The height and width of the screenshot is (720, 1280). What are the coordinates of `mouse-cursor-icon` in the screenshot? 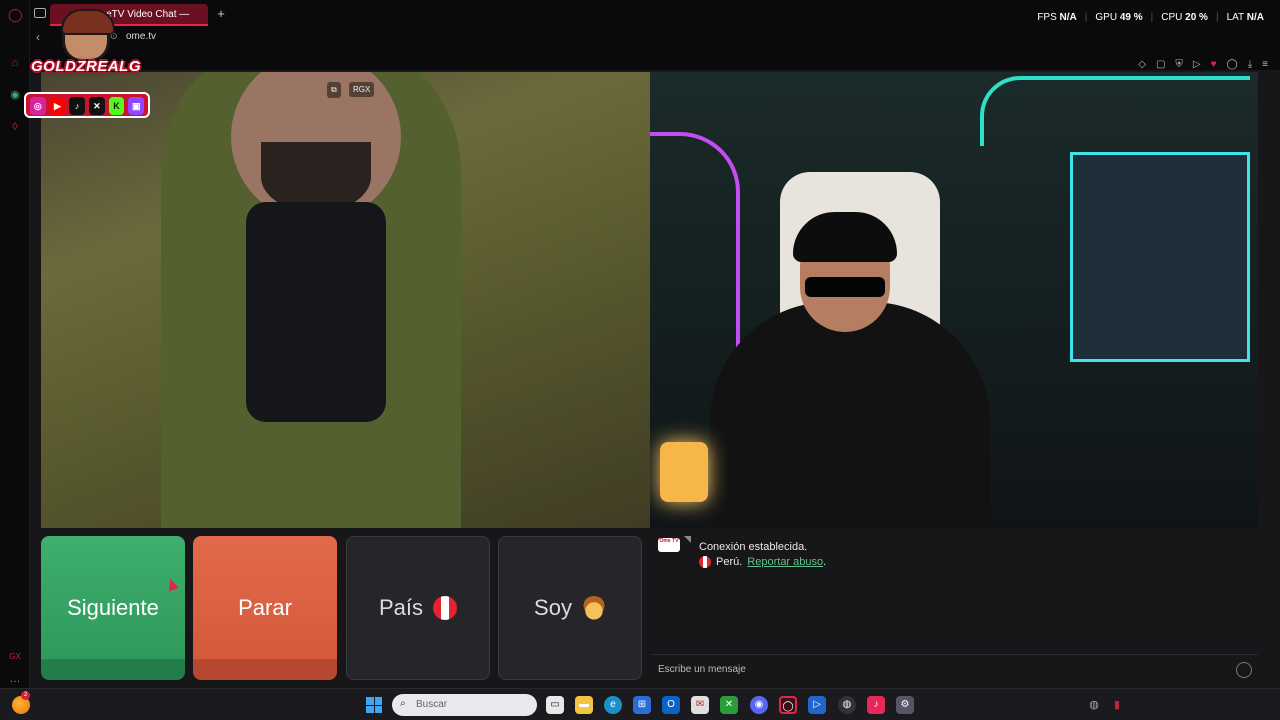 It's located at (172, 584).